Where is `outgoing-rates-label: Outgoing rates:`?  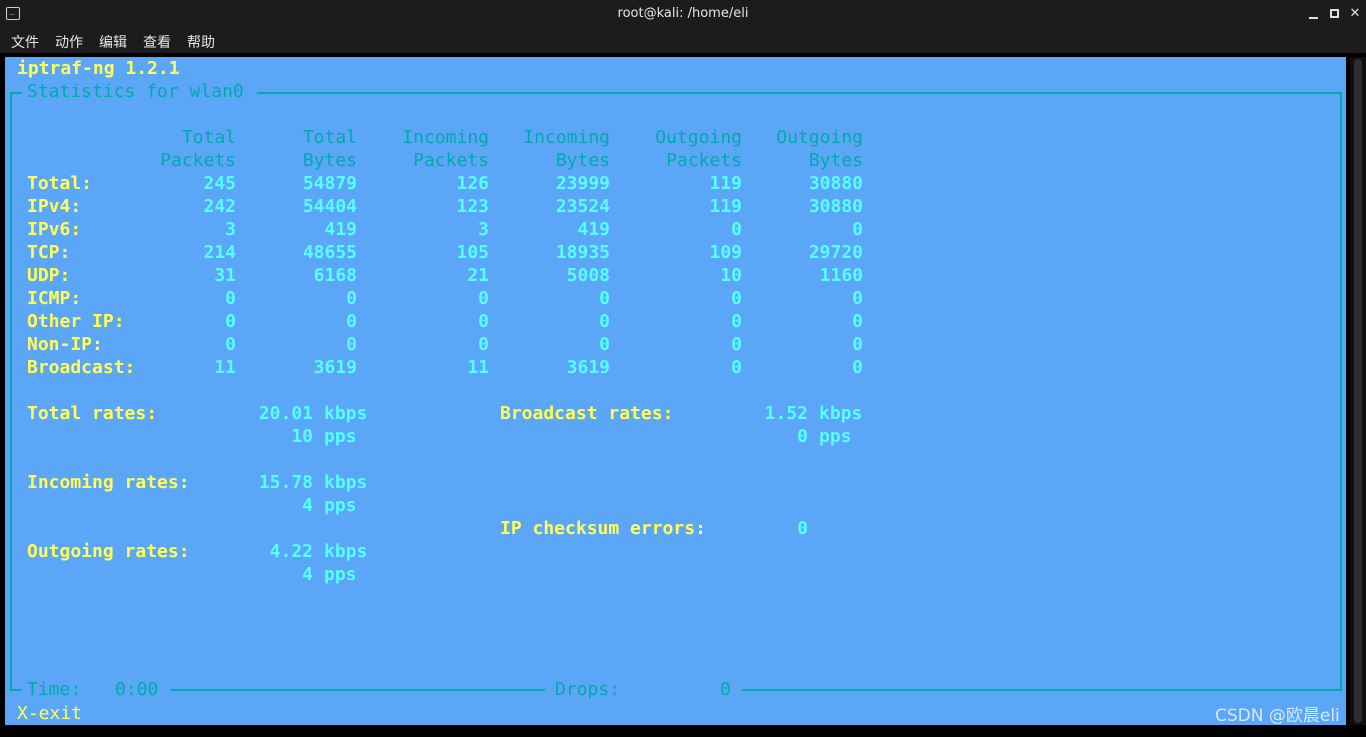 outgoing-rates-label: Outgoing rates: is located at coordinates (108, 551).